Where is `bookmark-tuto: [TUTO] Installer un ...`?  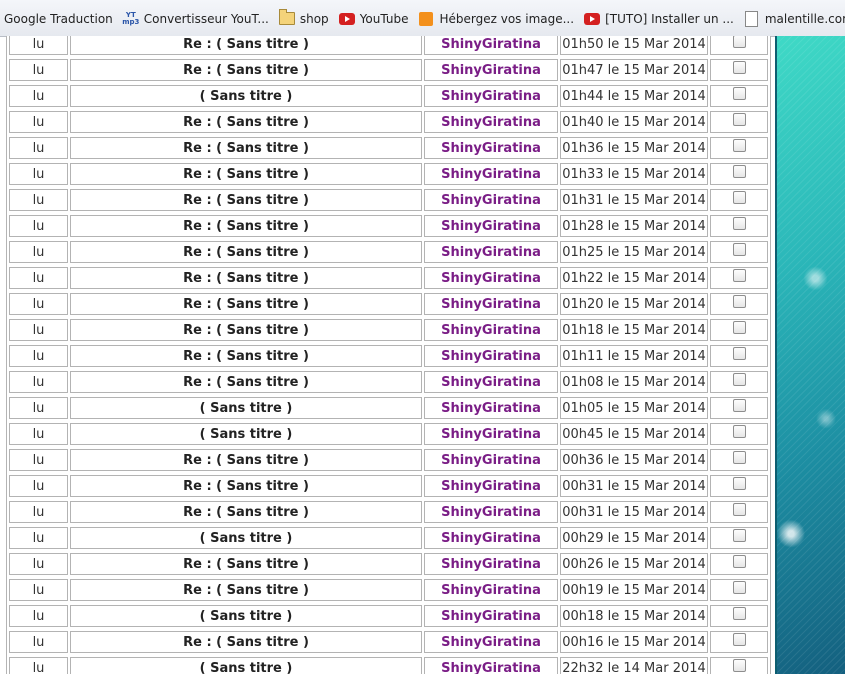
bookmark-tuto: [TUTO] Installer un ... is located at coordinates (660, 19).